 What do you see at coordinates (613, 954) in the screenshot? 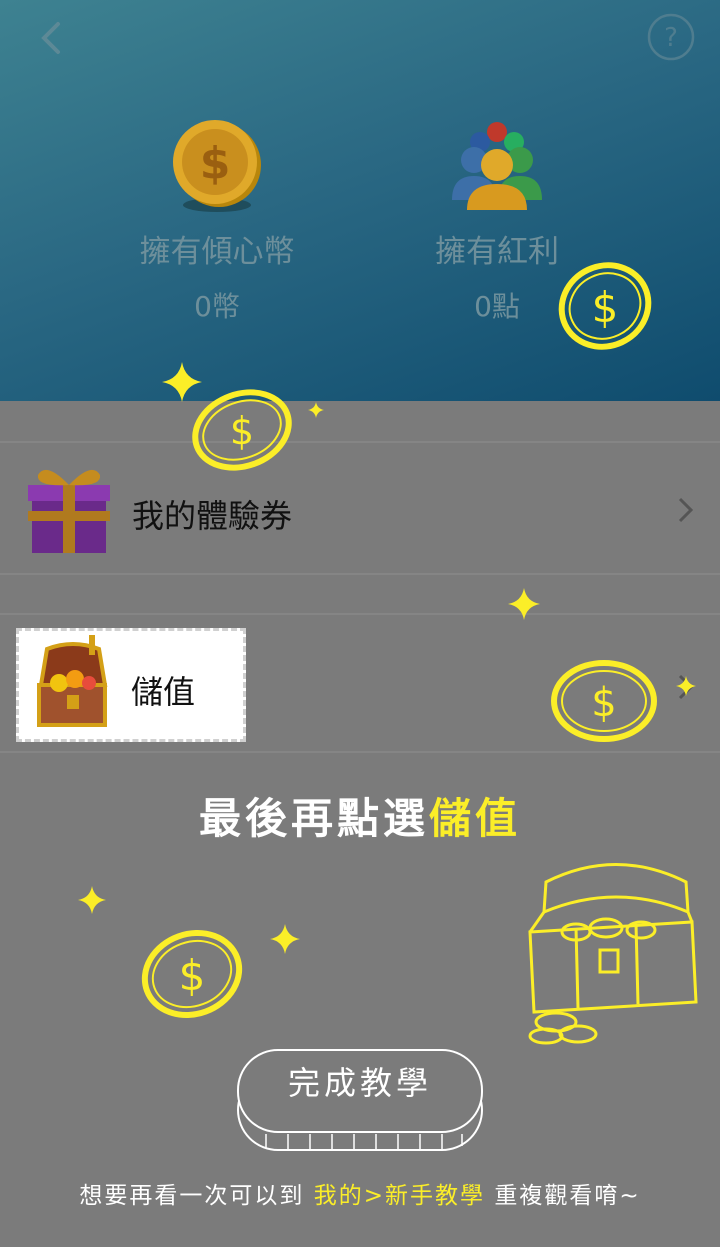
I see `treasure-chest-doodle-icon` at bounding box center [613, 954].